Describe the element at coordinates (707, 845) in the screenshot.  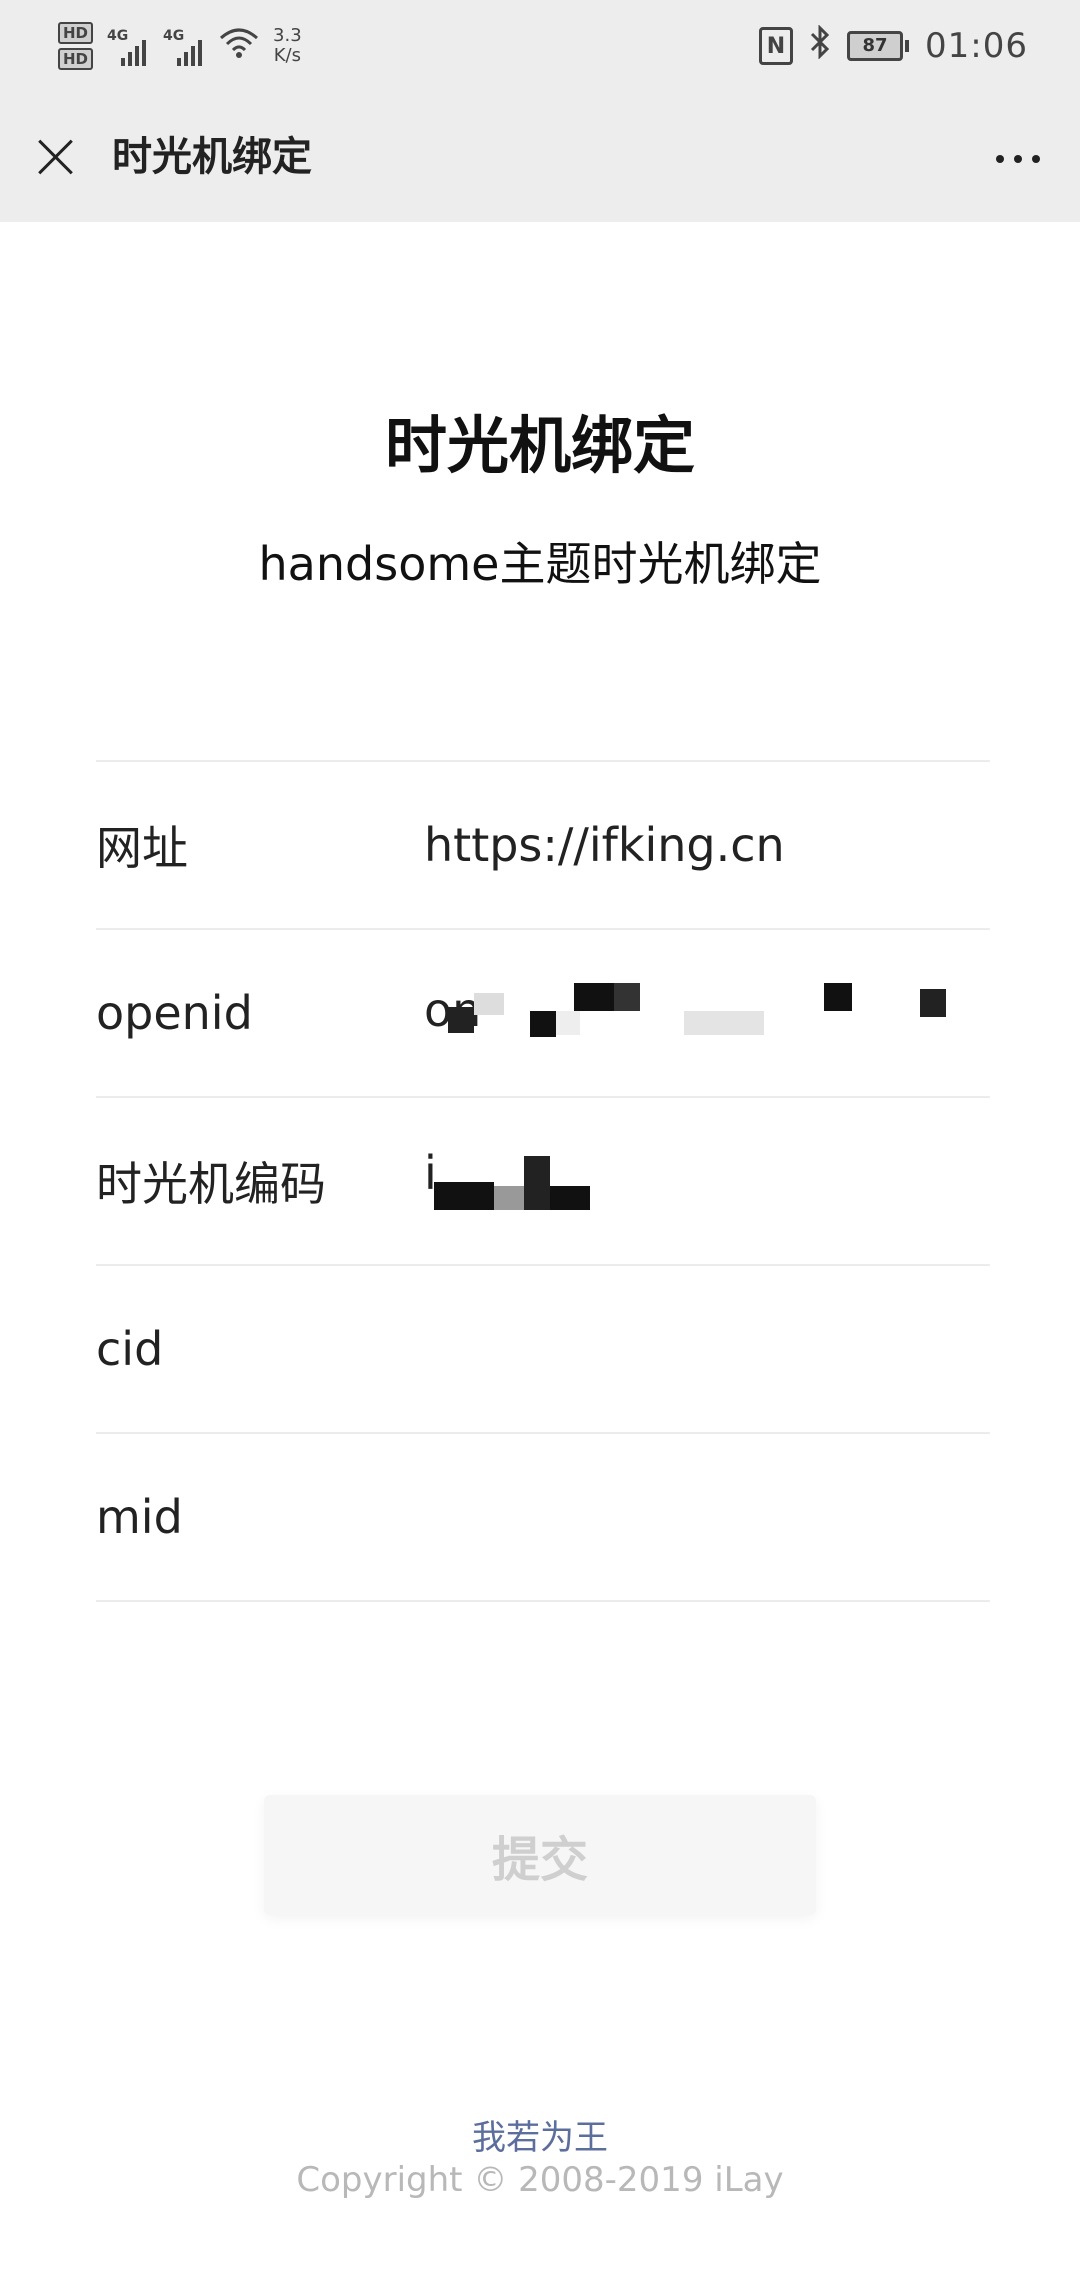
I see `url-field: https://ifking.cn` at that location.